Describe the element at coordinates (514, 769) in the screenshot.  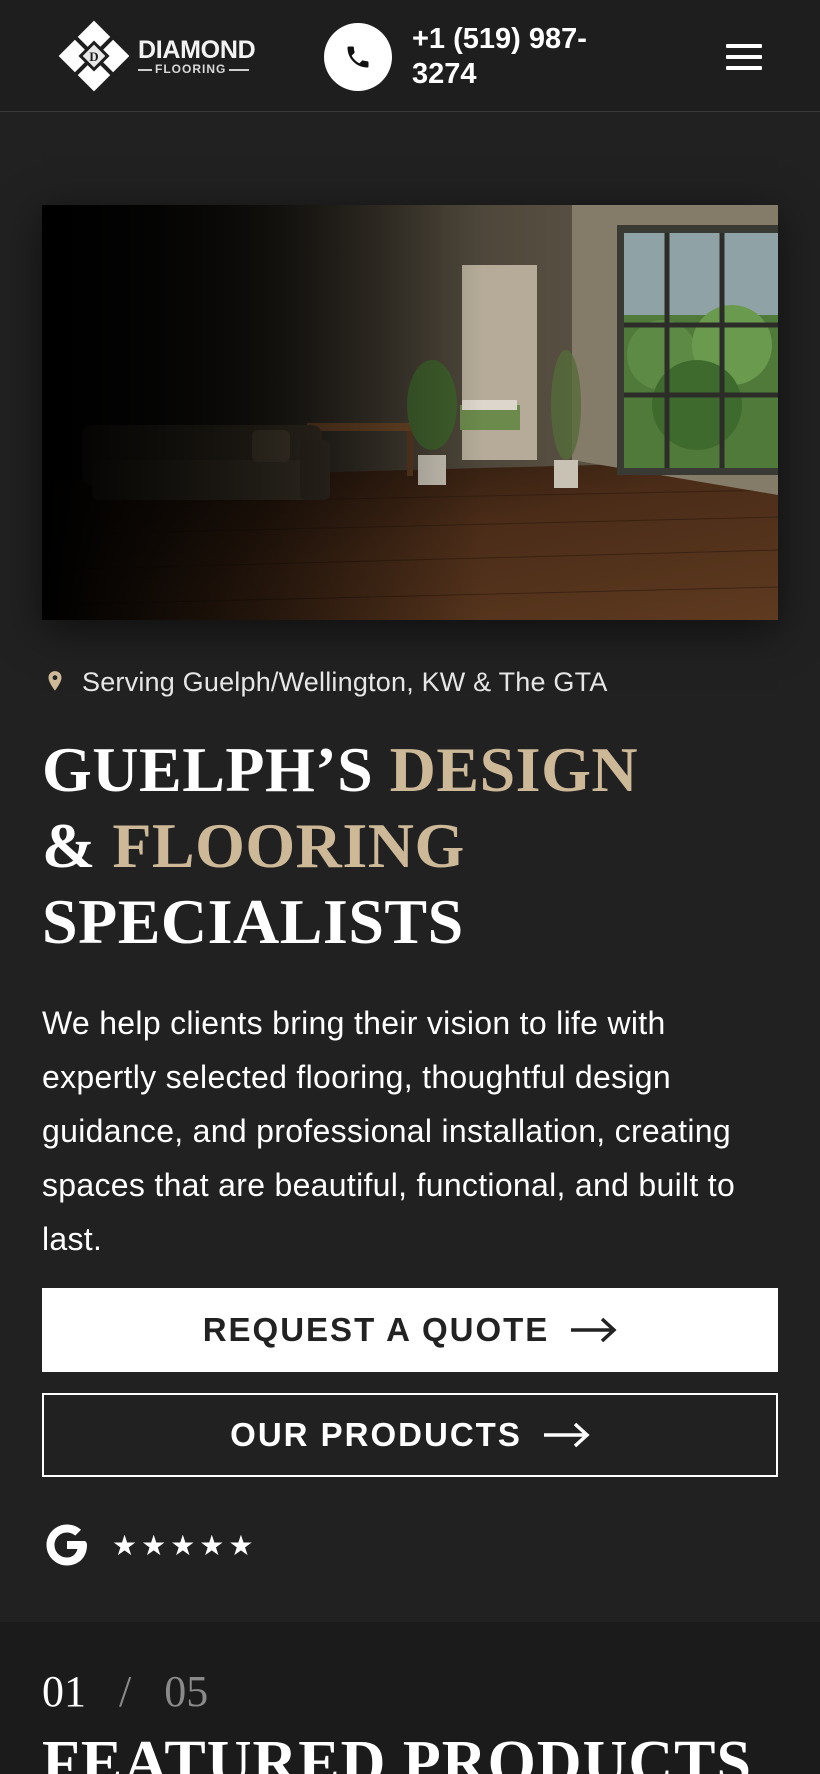
I see `headline-accent-design: DESIGN` at that location.